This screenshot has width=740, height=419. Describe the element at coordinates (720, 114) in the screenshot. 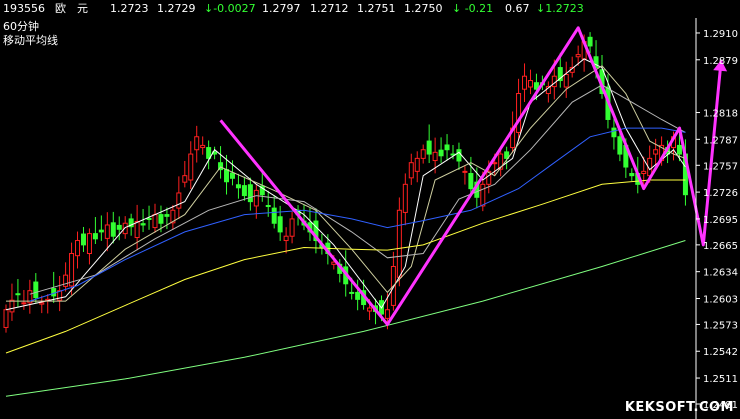

I see `tick-label: 1.2818` at that location.